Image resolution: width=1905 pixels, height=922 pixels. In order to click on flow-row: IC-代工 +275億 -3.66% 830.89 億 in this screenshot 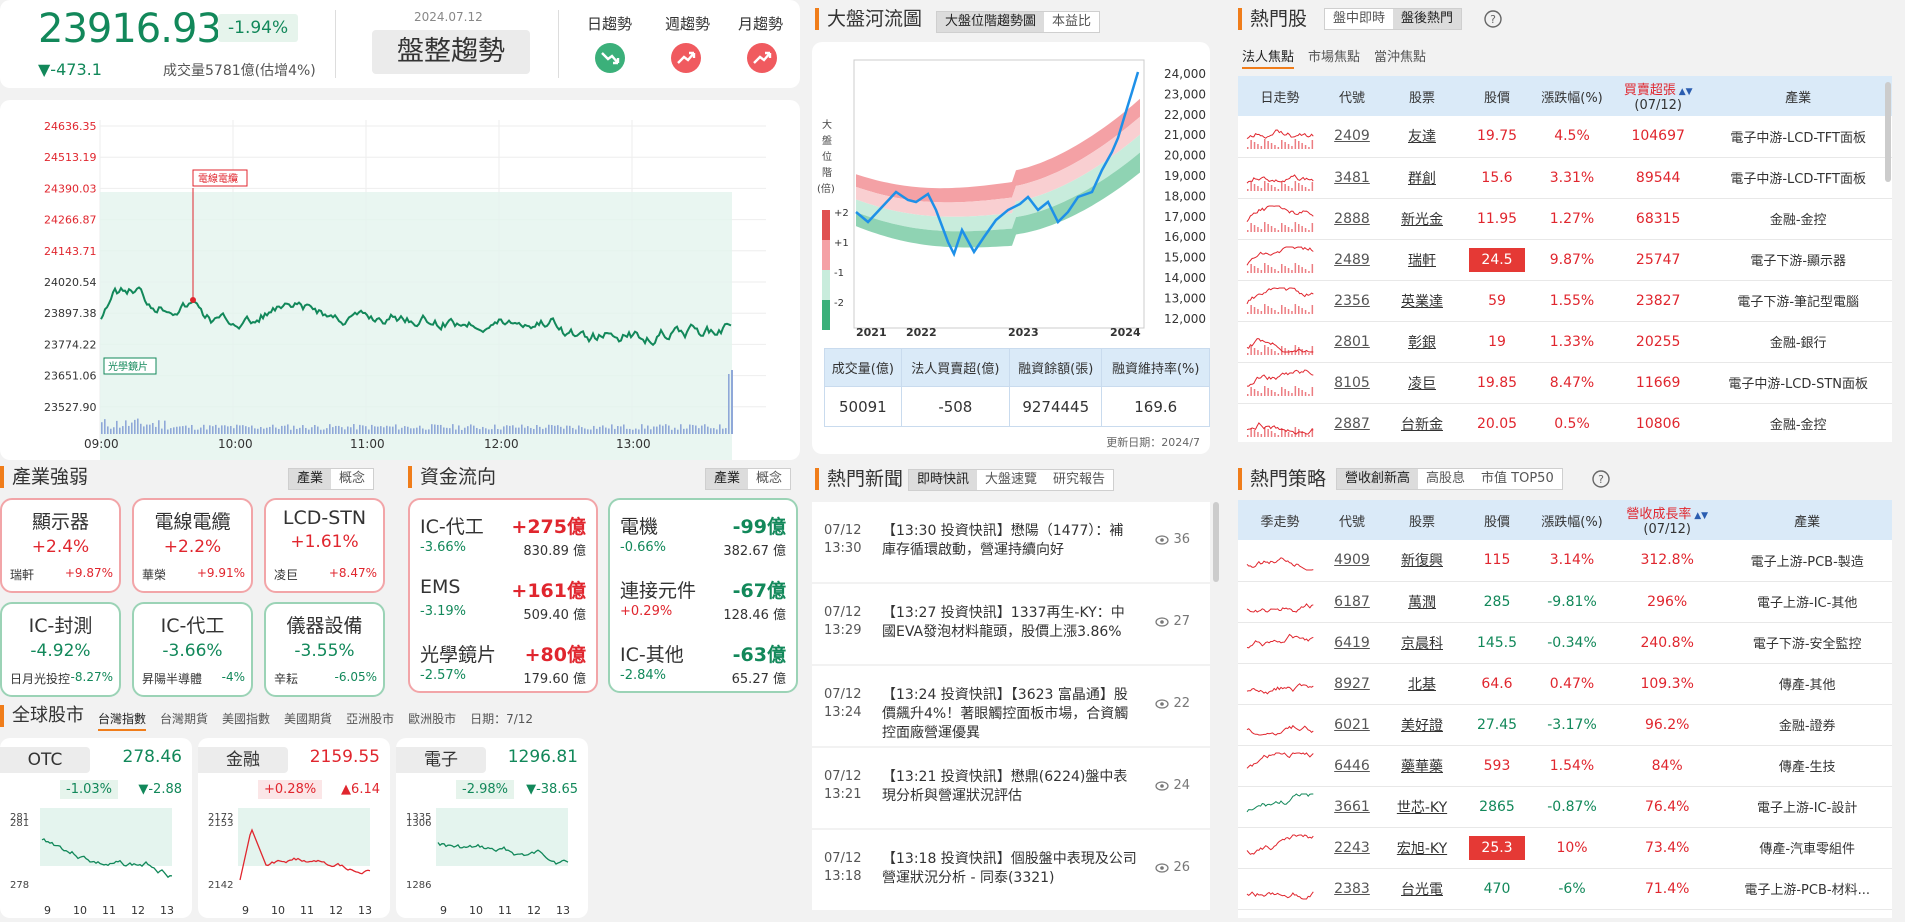, I will do `click(503, 540)`.